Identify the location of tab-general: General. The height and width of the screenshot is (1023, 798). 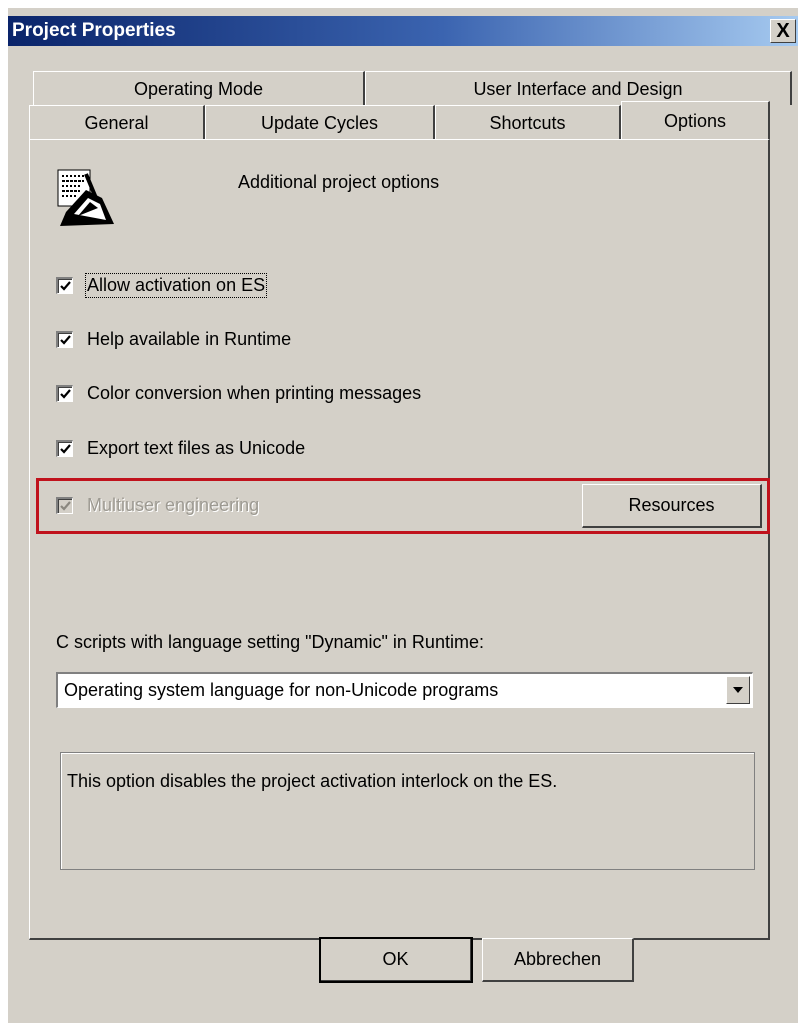
(117, 122).